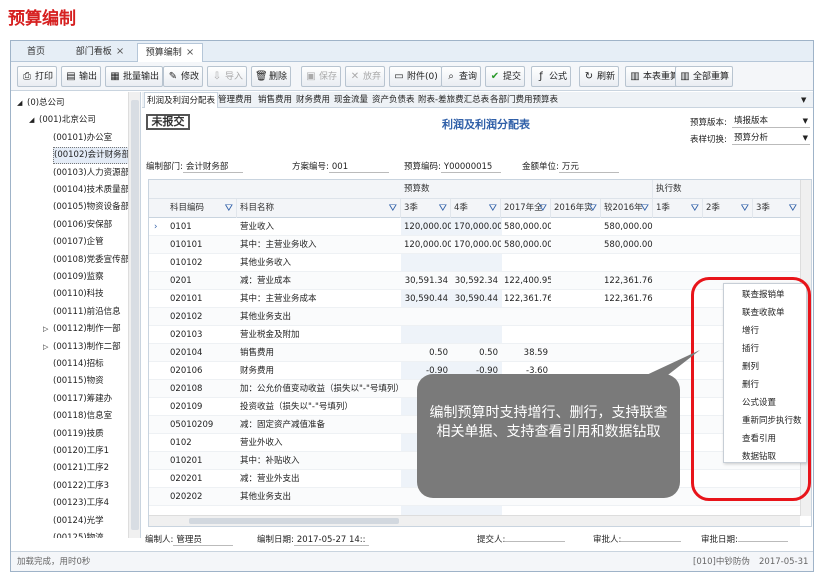 Image resolution: width=825 pixels, height=583 pixels. What do you see at coordinates (120, 51) in the screenshot?
I see `close-icon: ×` at bounding box center [120, 51].